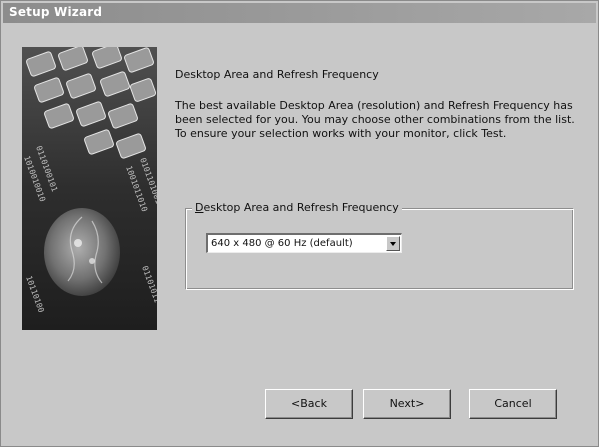 The width and height of the screenshot is (599, 447). Describe the element at coordinates (407, 404) in the screenshot. I see `next-button: Next>` at that location.